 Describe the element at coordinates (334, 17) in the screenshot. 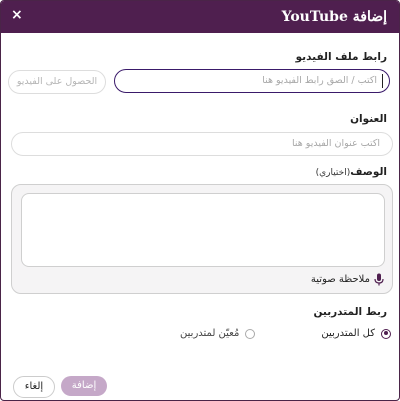

I see `dialog-title: إضافة YouTube` at that location.